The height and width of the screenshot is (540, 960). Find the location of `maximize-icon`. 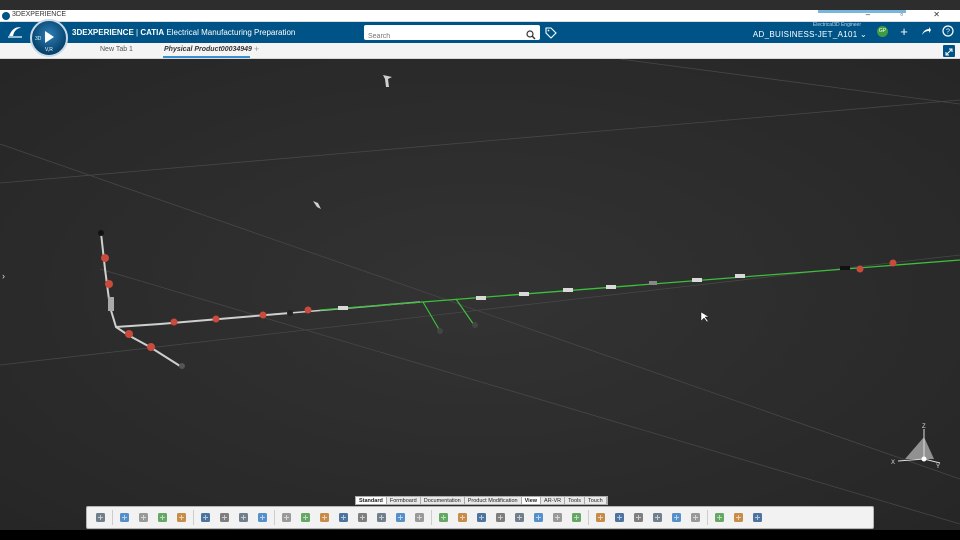

maximize-icon is located at coordinates (949, 51).